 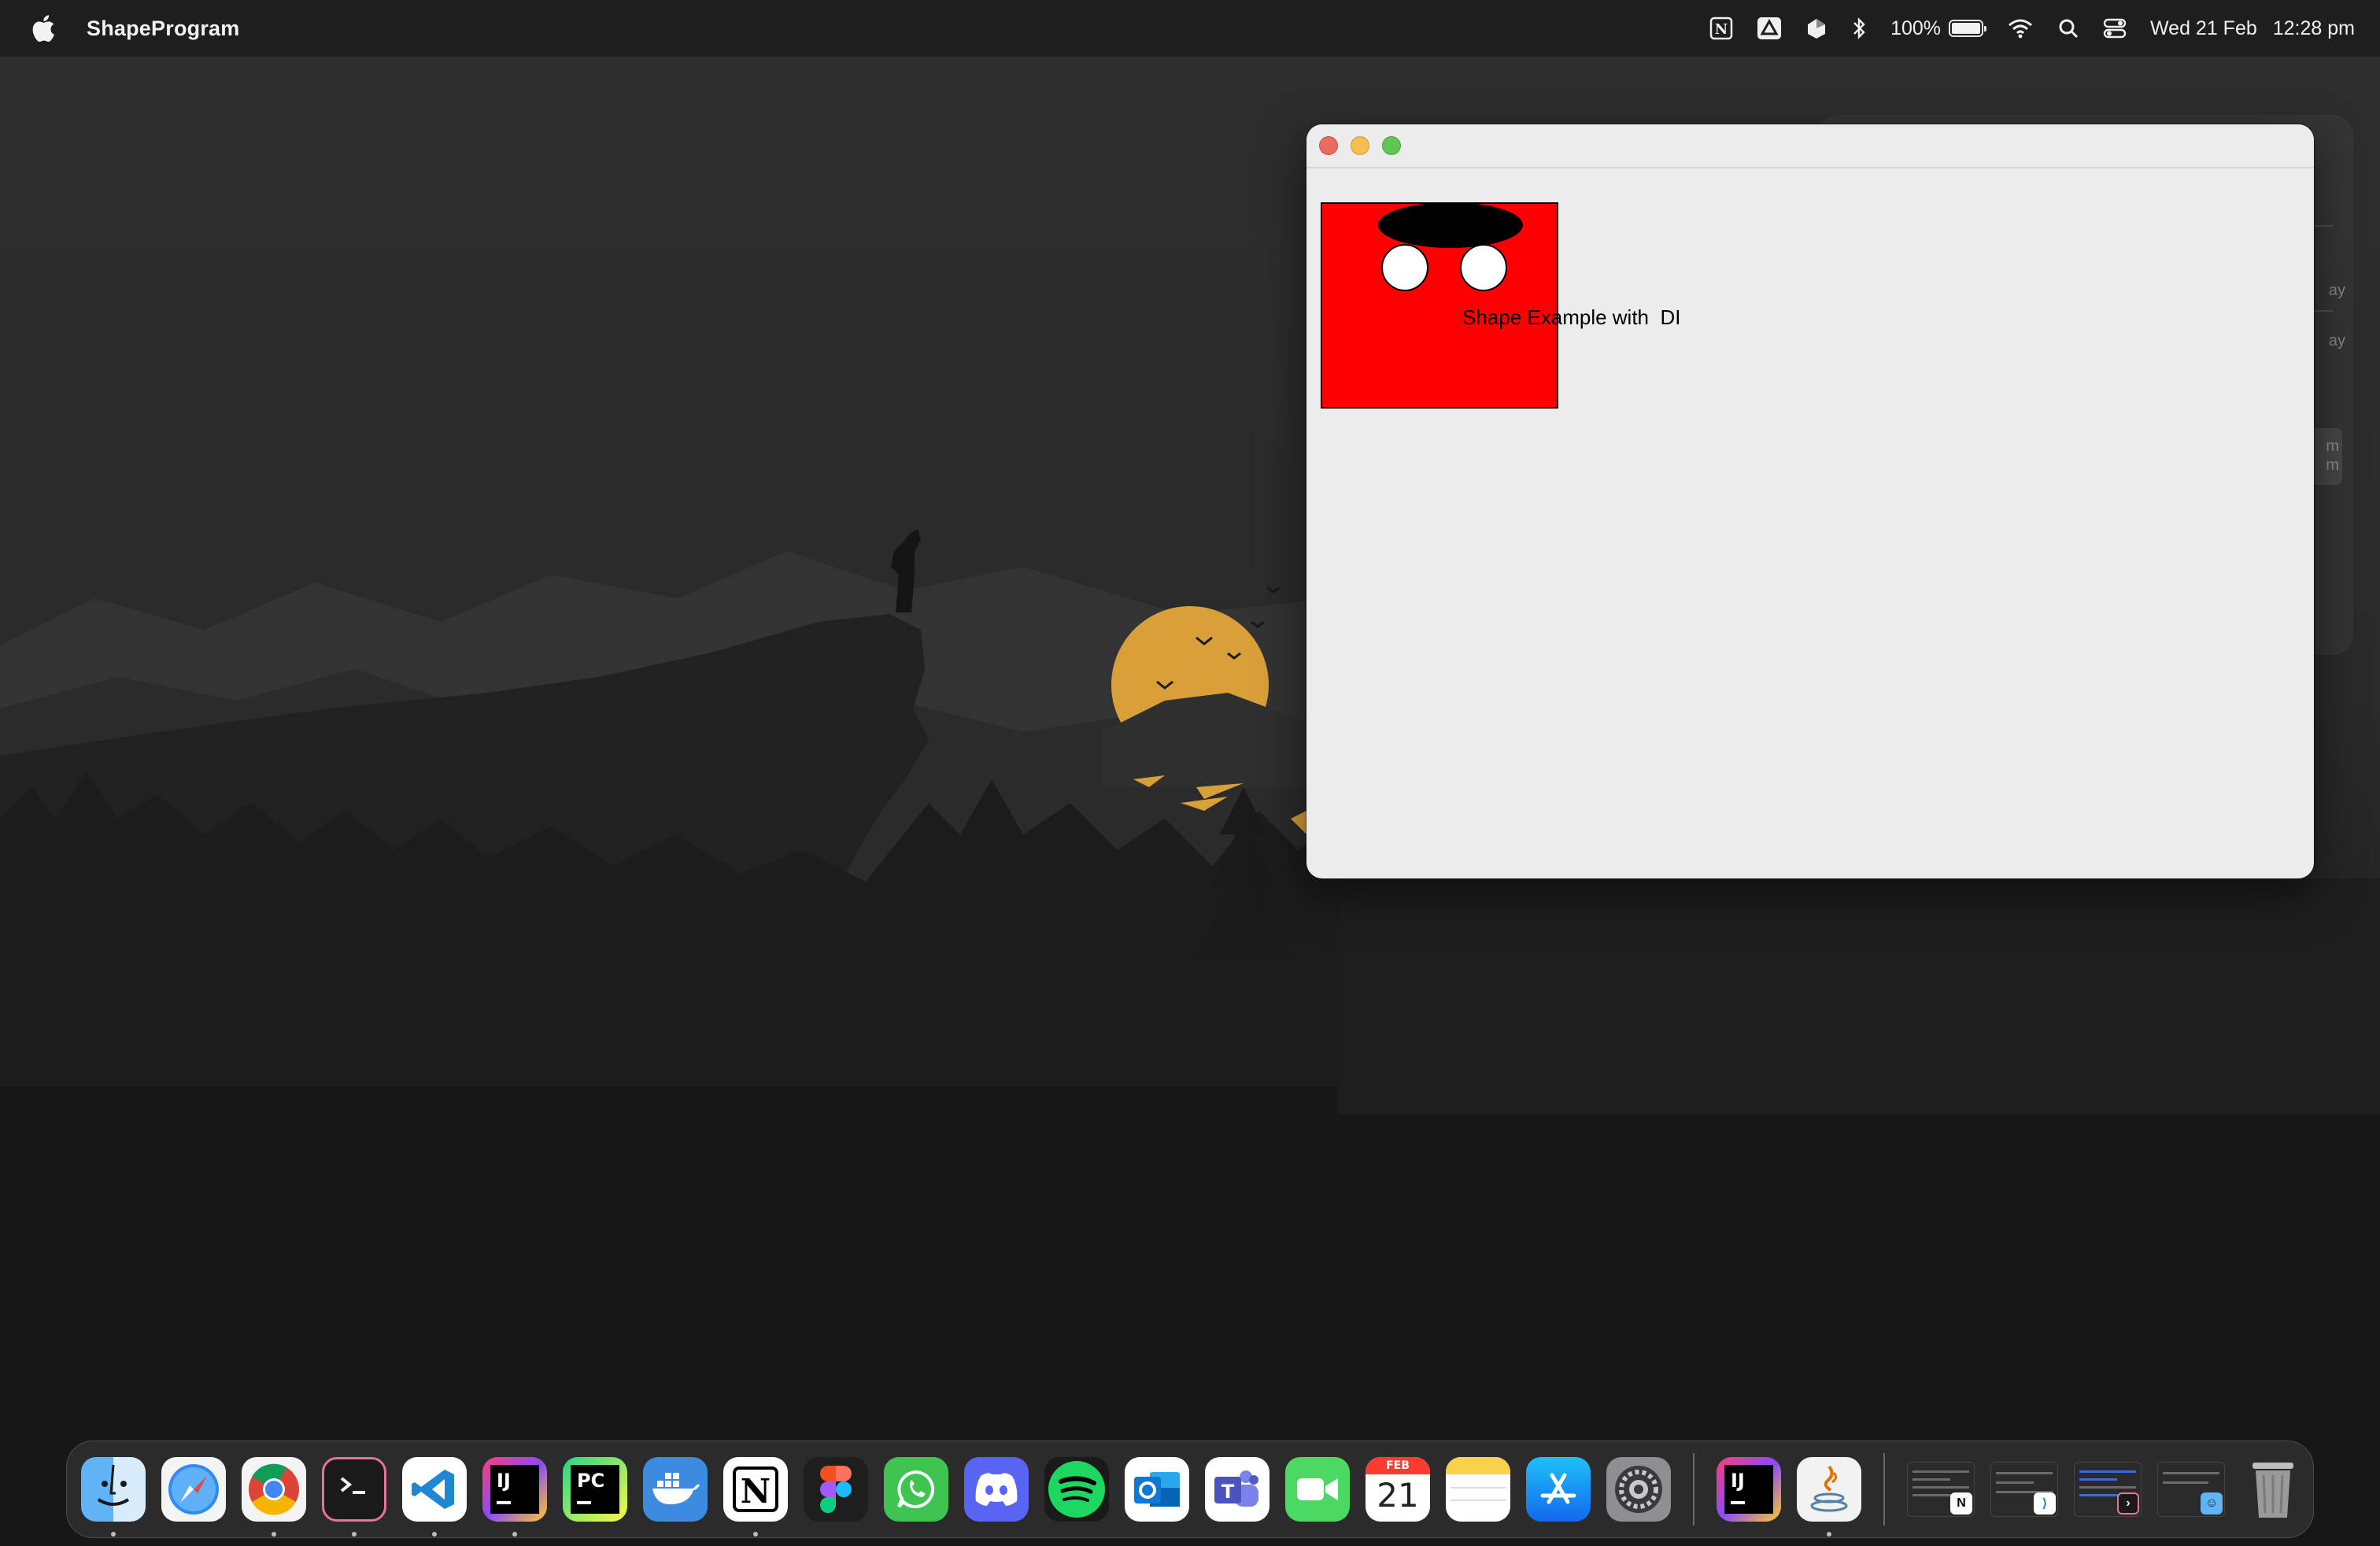 What do you see at coordinates (434, 1489) in the screenshot?
I see `vscode-icon` at bounding box center [434, 1489].